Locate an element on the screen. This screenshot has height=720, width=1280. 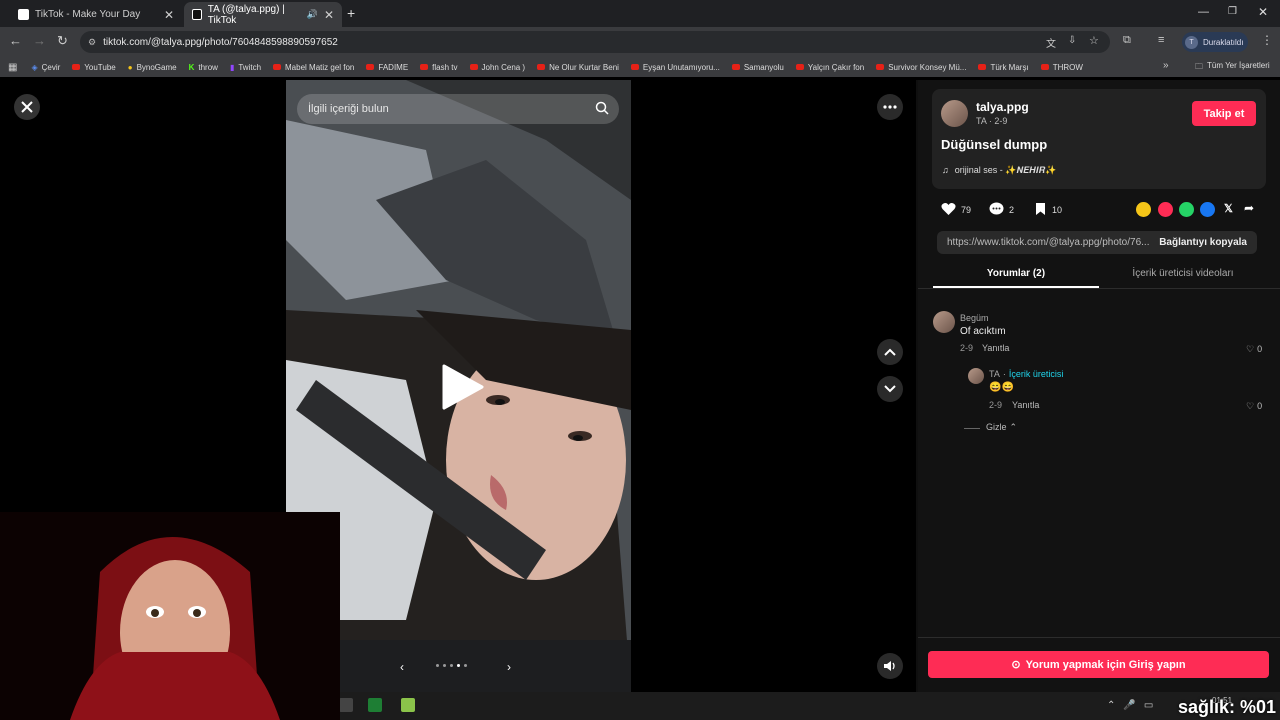
post-caption: Düğünsel dumpp is located at coordinates (994, 144).